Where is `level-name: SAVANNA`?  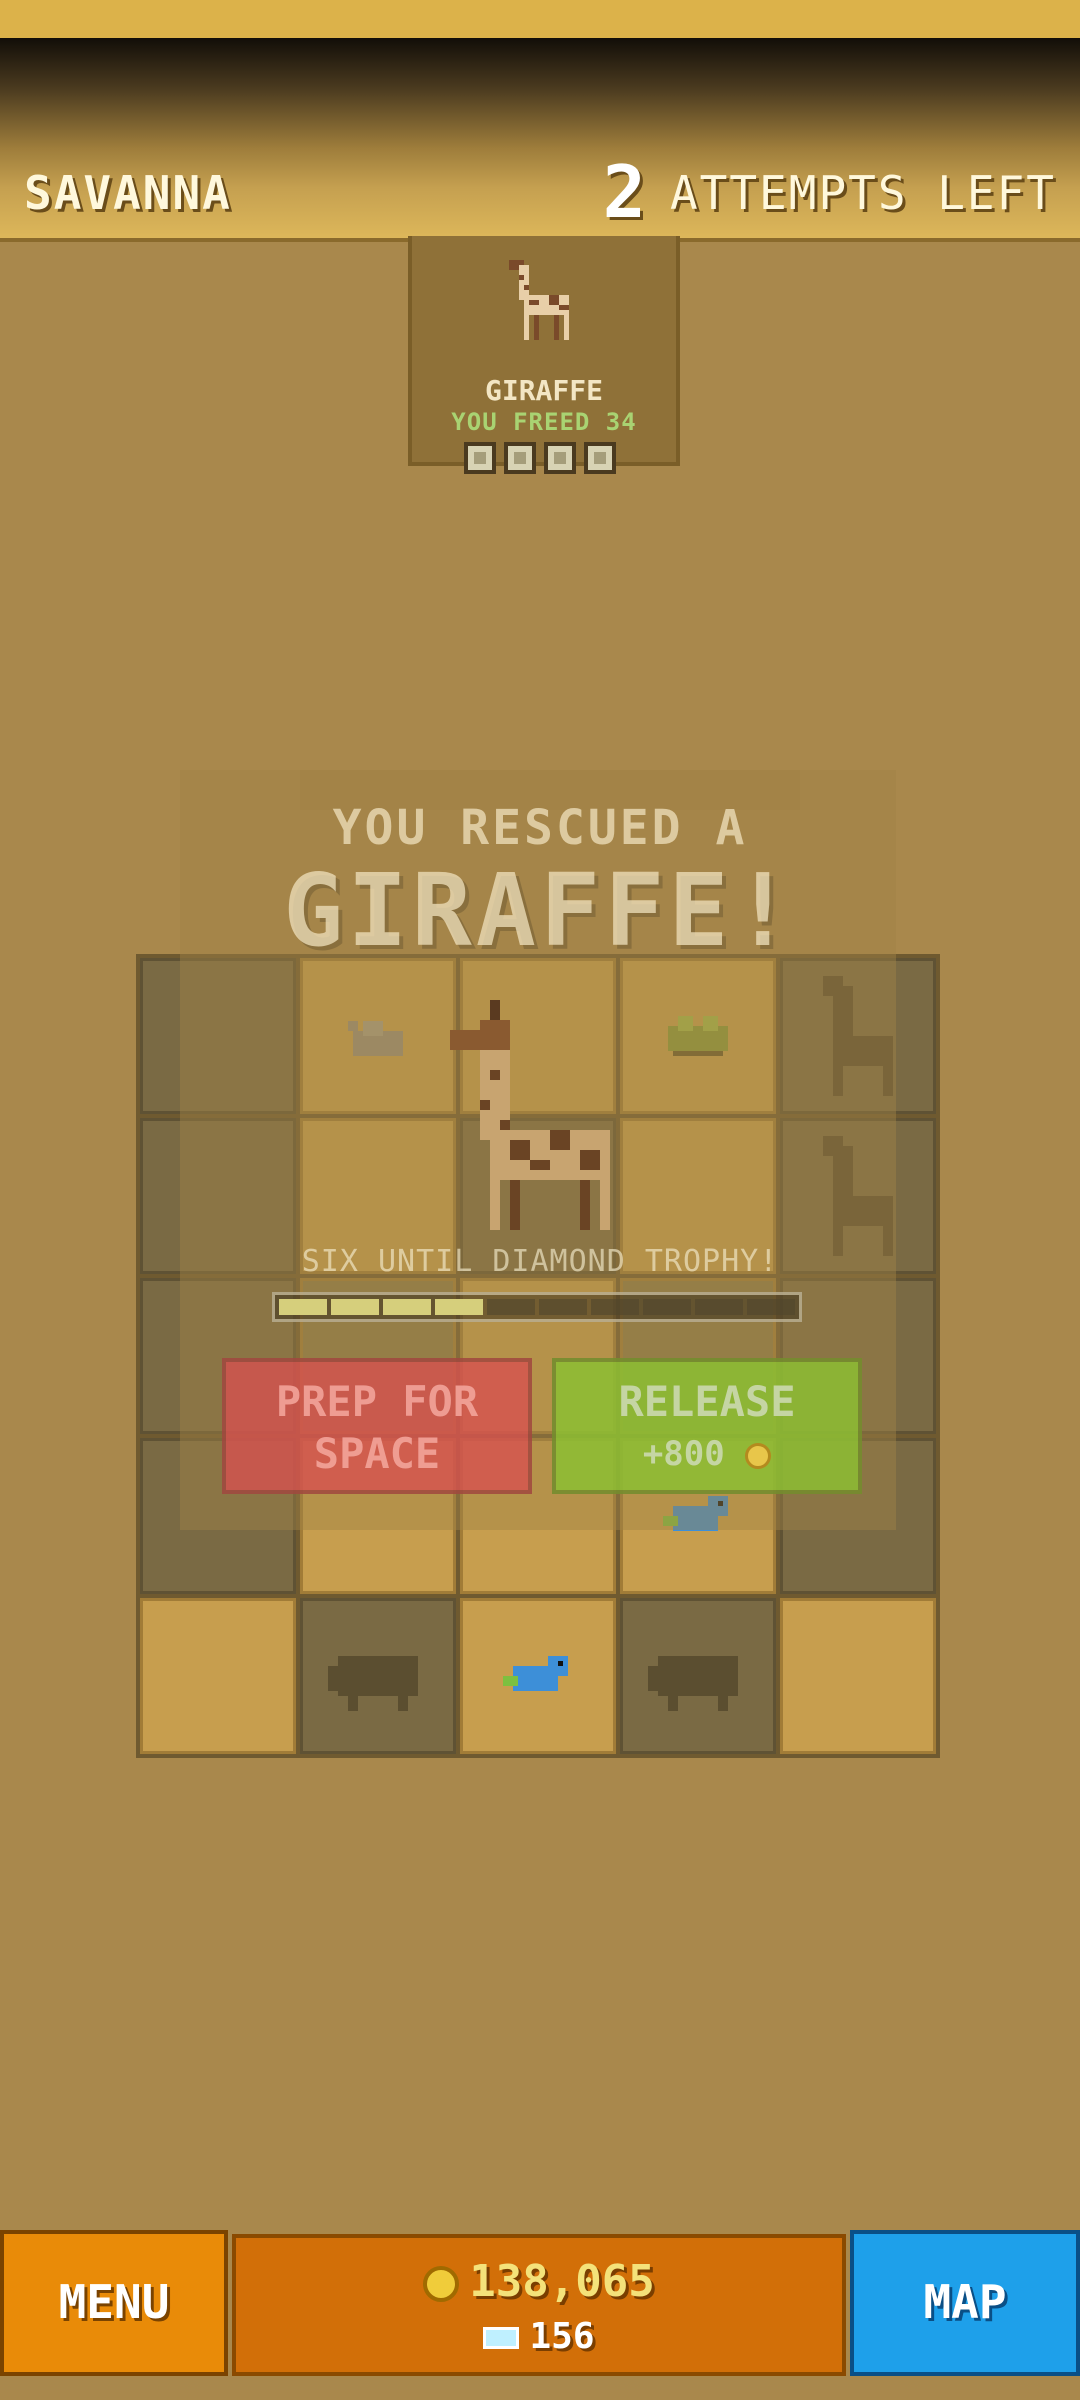
level-name: SAVANNA is located at coordinates (128, 193).